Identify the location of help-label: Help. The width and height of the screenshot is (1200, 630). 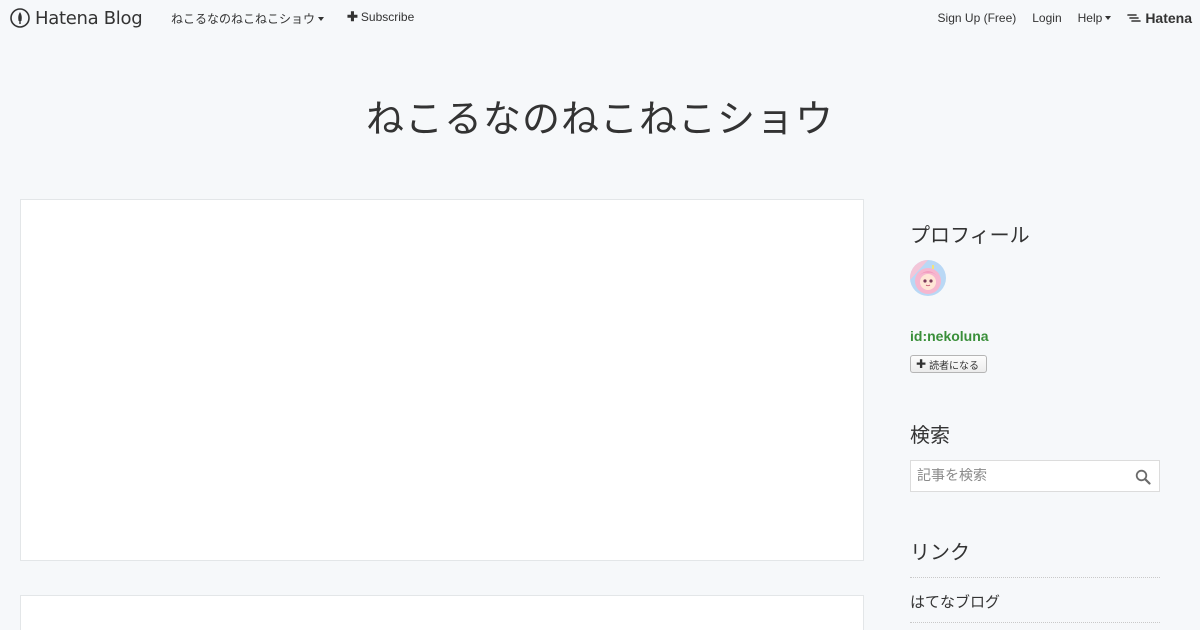
(1090, 18).